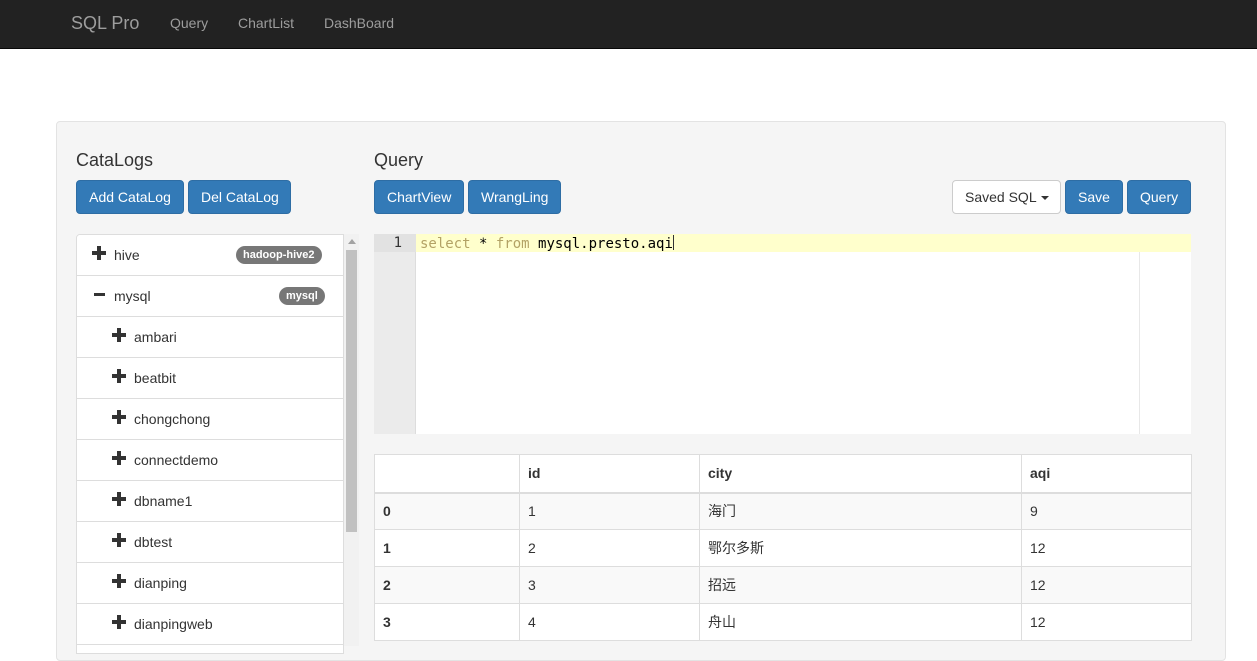 This screenshot has height=661, width=1257. What do you see at coordinates (266, 23) in the screenshot?
I see `nav-link-chartlist: ChartList` at bounding box center [266, 23].